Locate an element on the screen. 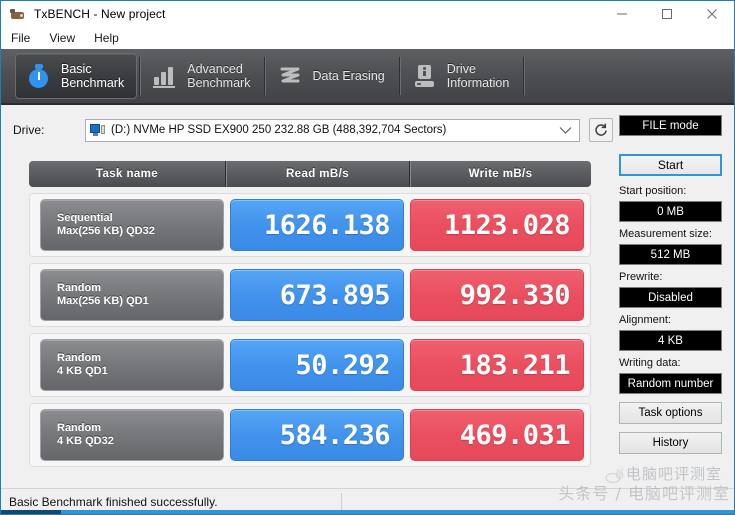 The image size is (735, 515). tab-basic-benchmark: Basic Benchmark is located at coordinates (76, 76).